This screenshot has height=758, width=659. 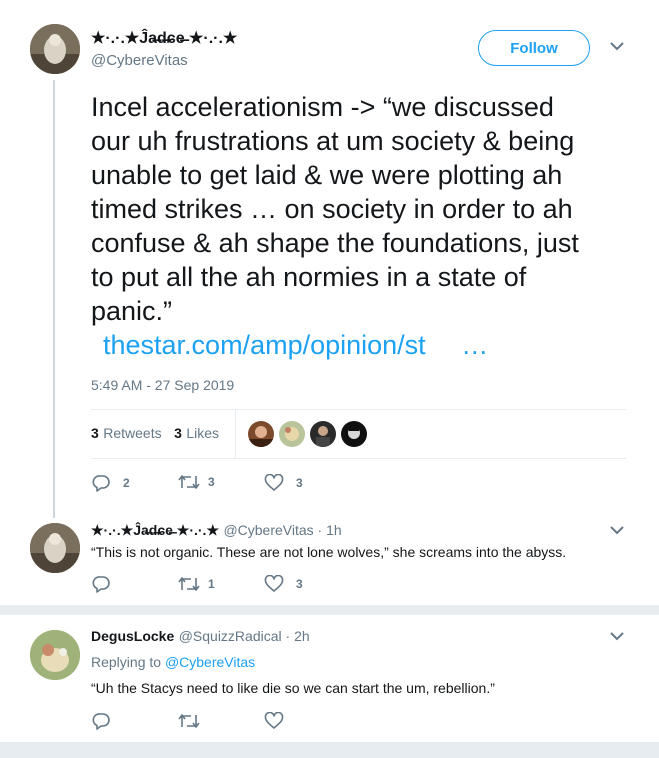 What do you see at coordinates (132, 311) in the screenshot?
I see `tweet-text-line: panic.”` at bounding box center [132, 311].